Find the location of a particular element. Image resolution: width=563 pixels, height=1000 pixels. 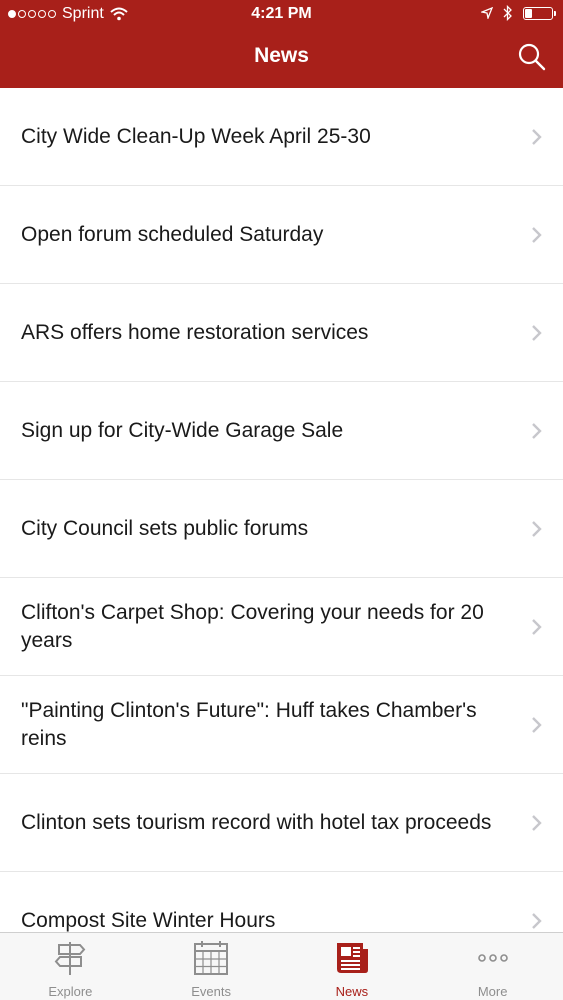

tab-label: News is located at coordinates (352, 991).